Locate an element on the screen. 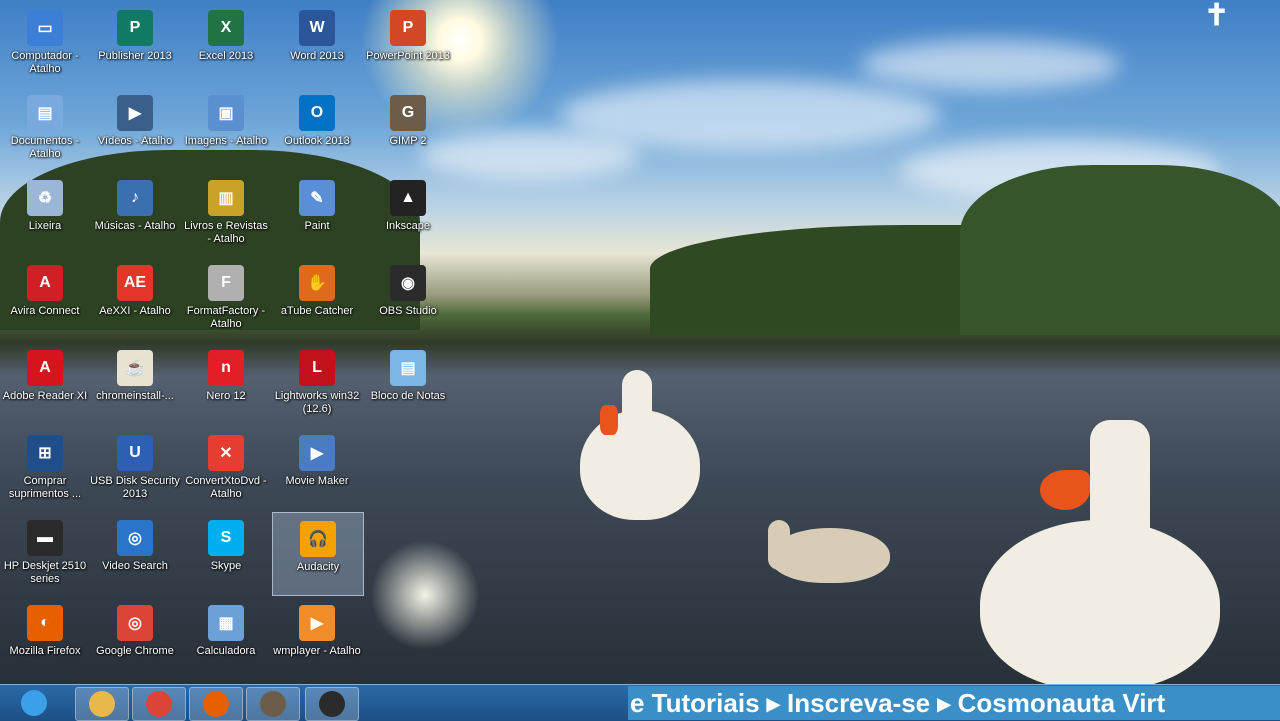 This screenshot has height=721, width=1280. documents-icon: ▤ is located at coordinates (45, 113).